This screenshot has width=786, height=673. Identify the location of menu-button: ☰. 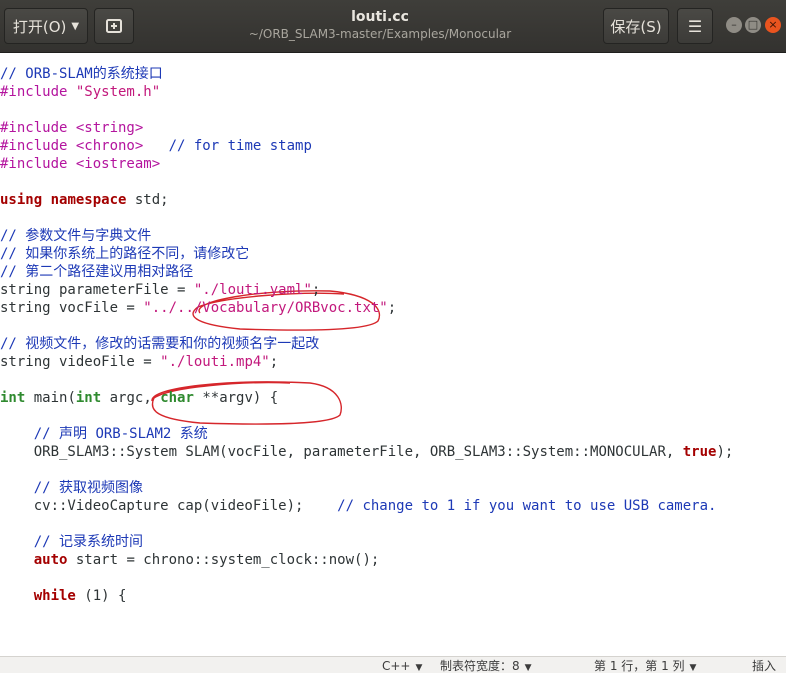
(695, 26).